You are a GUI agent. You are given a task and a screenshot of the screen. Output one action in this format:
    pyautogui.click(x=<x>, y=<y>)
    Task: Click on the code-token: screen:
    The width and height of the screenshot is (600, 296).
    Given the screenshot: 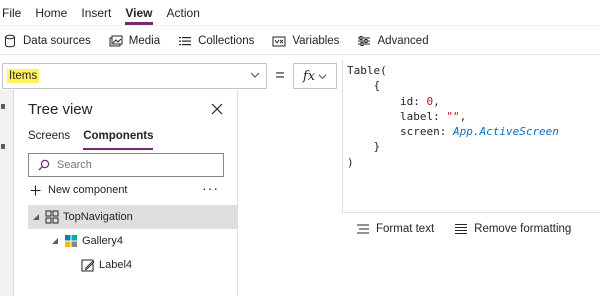 What is the action you would take?
    pyautogui.click(x=426, y=132)
    